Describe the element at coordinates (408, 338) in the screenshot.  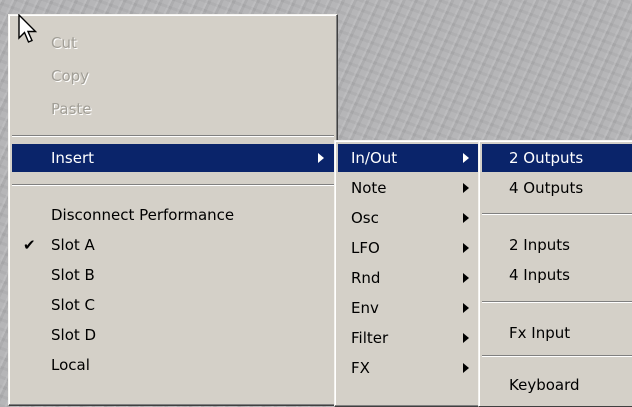
I see `menu-item-filter: Filter` at that location.